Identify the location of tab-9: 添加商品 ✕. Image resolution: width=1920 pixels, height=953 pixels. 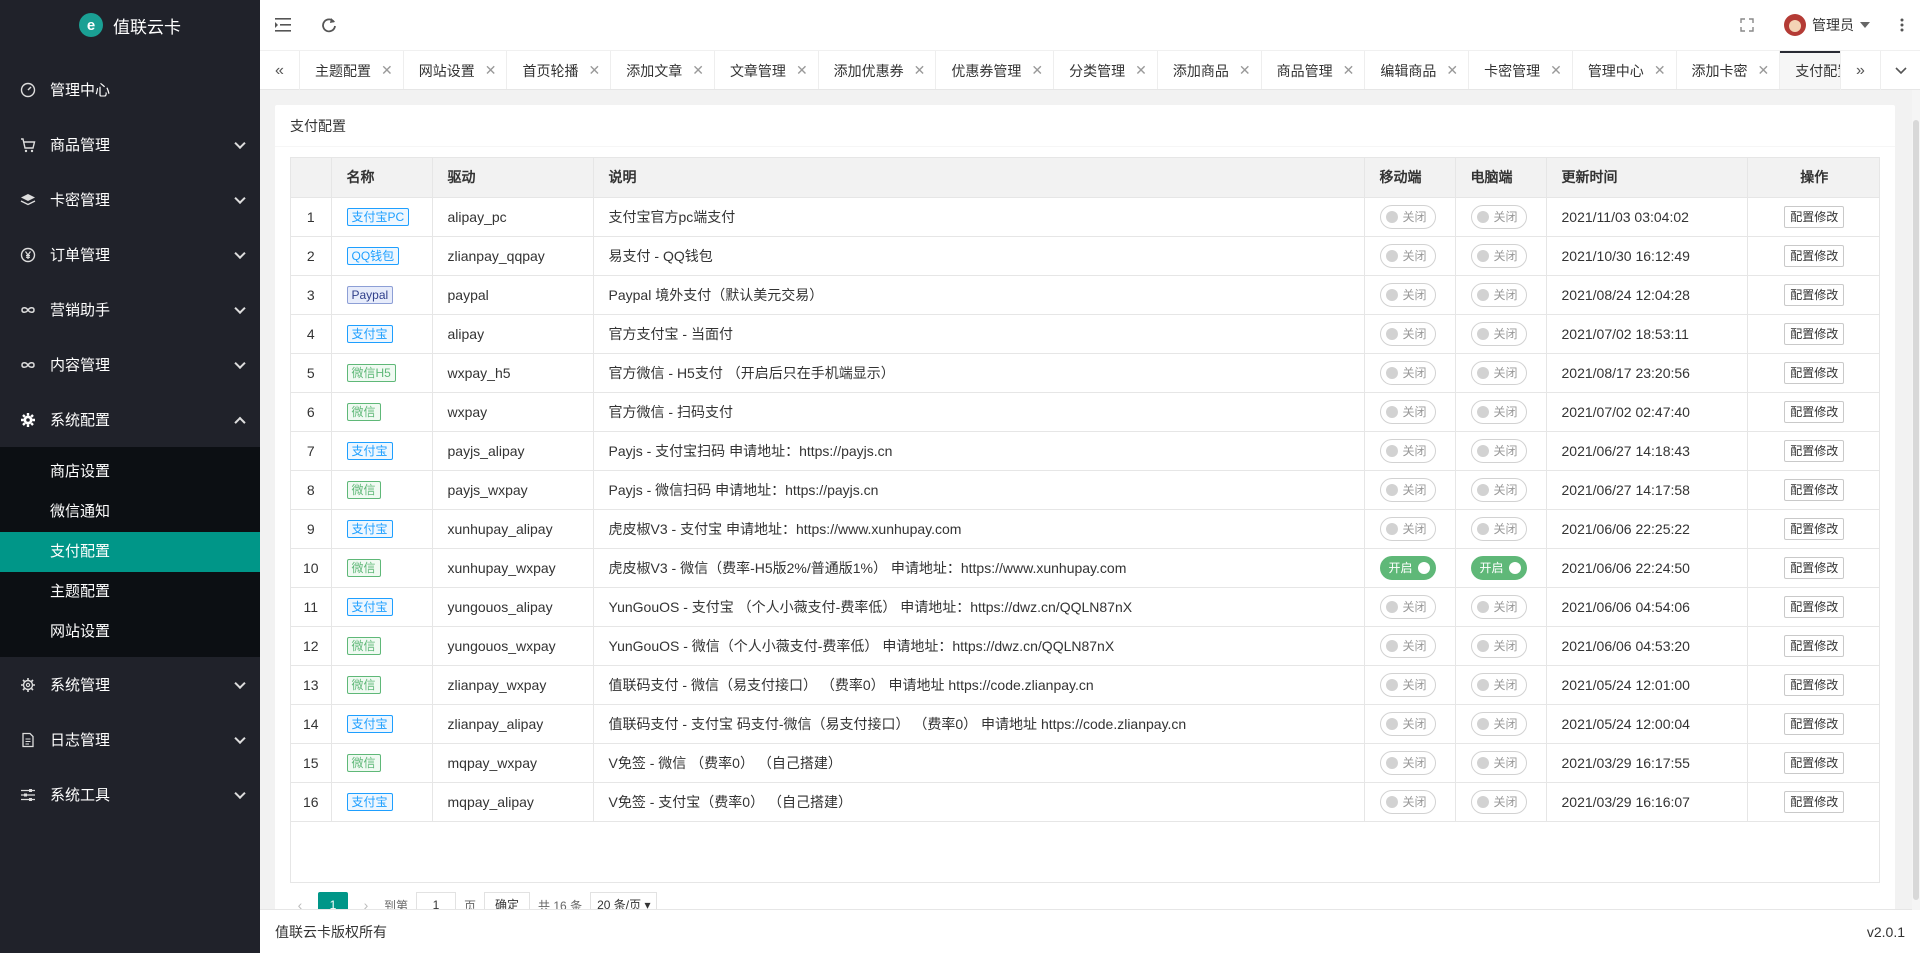
(1210, 70).